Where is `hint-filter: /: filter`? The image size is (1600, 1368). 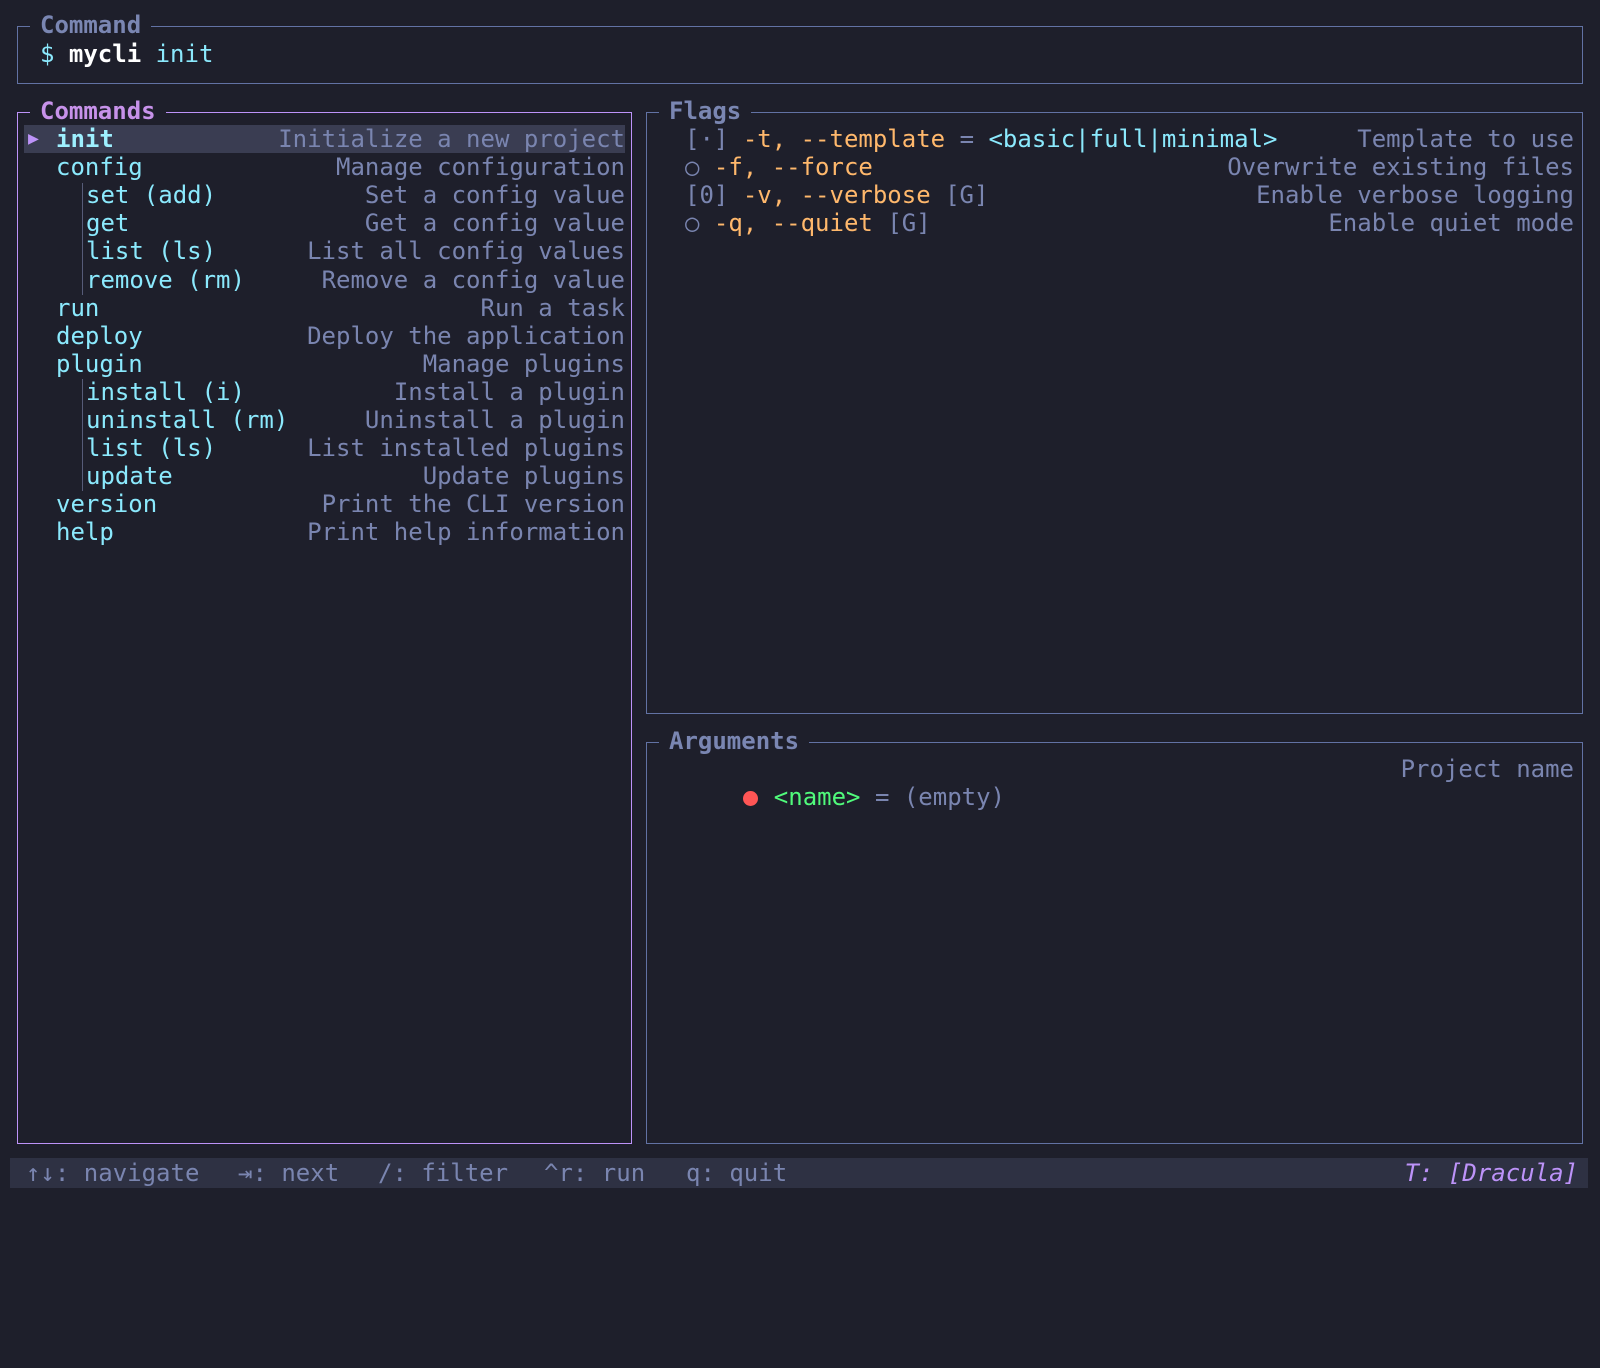 hint-filter: /: filter is located at coordinates (443, 1173).